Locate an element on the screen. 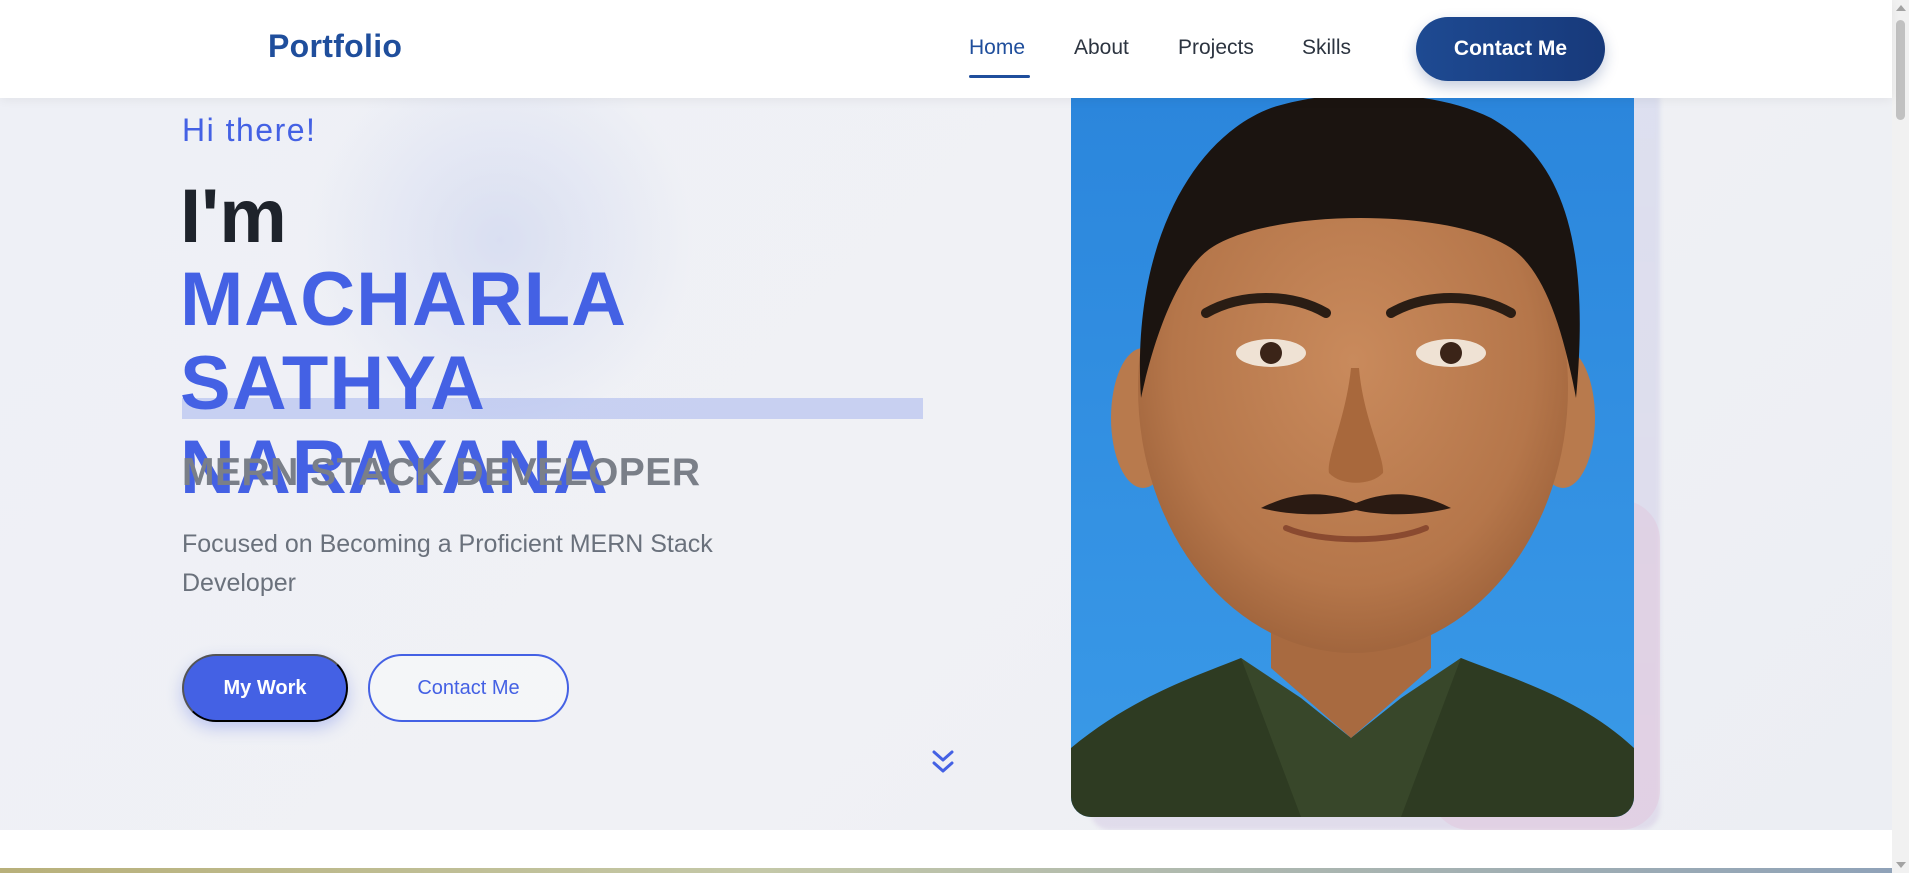 This screenshot has height=873, width=1909. nav-link-skills: Skills is located at coordinates (1326, 48).